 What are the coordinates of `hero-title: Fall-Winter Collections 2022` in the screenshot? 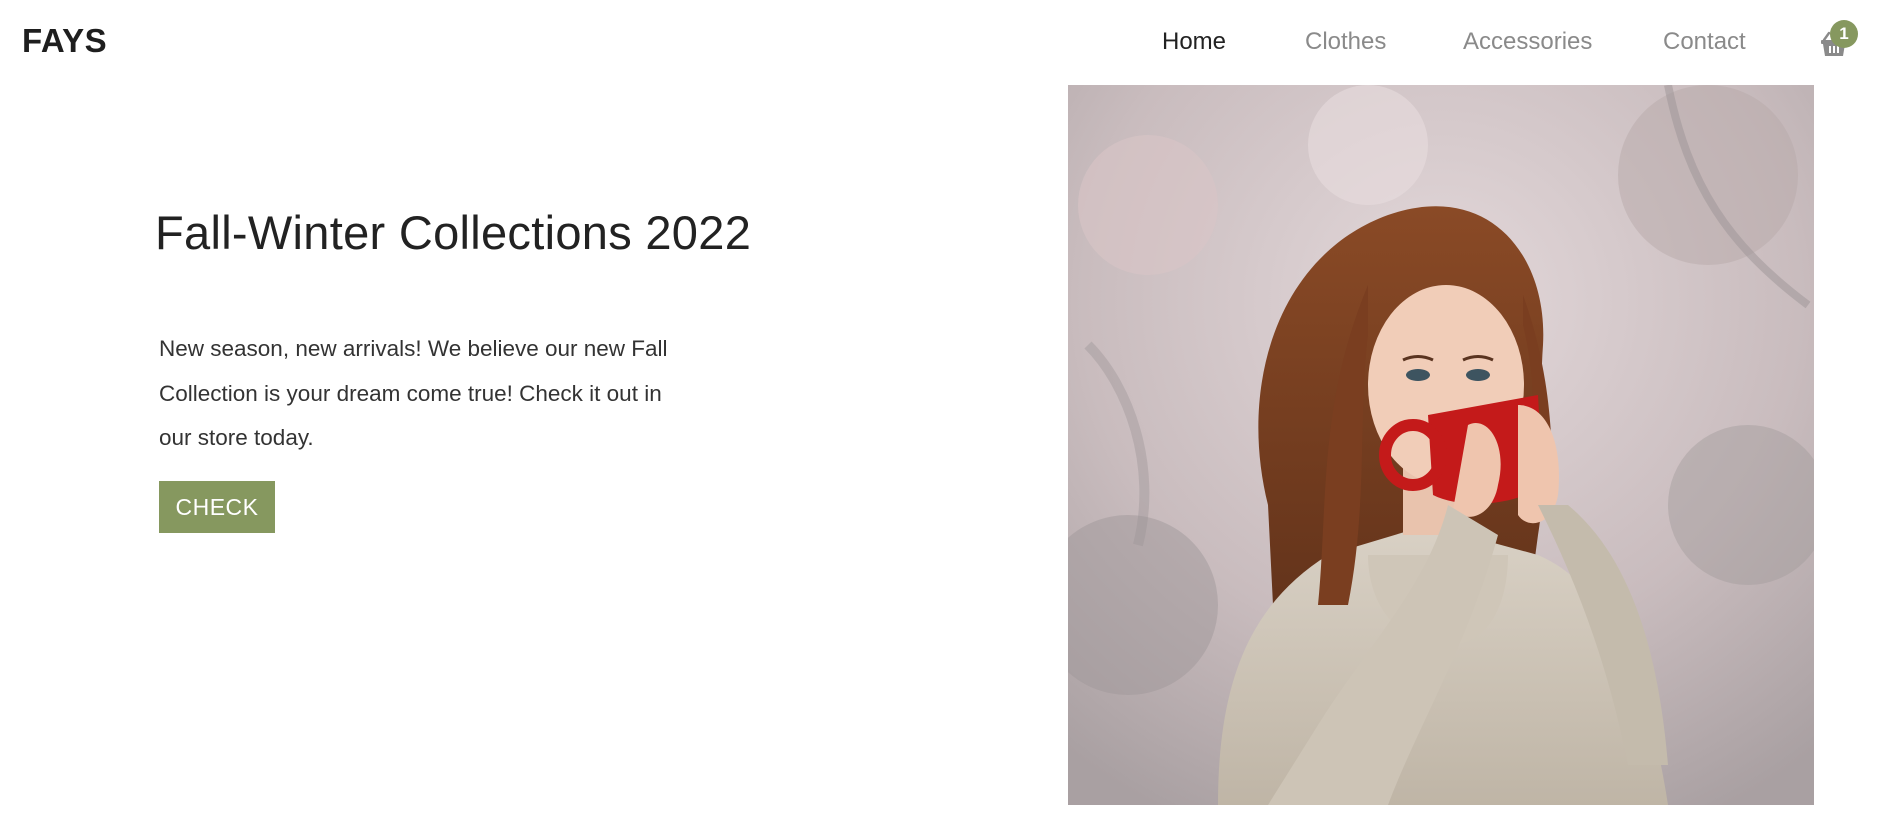 It's located at (453, 232).